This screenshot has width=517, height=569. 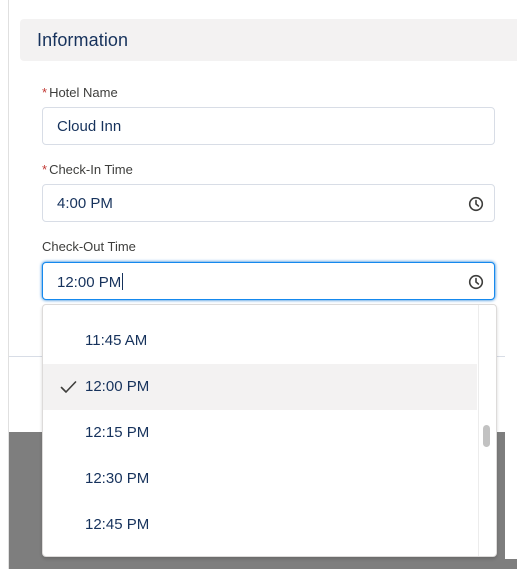 What do you see at coordinates (83, 40) in the screenshot?
I see `section-title: Information` at bounding box center [83, 40].